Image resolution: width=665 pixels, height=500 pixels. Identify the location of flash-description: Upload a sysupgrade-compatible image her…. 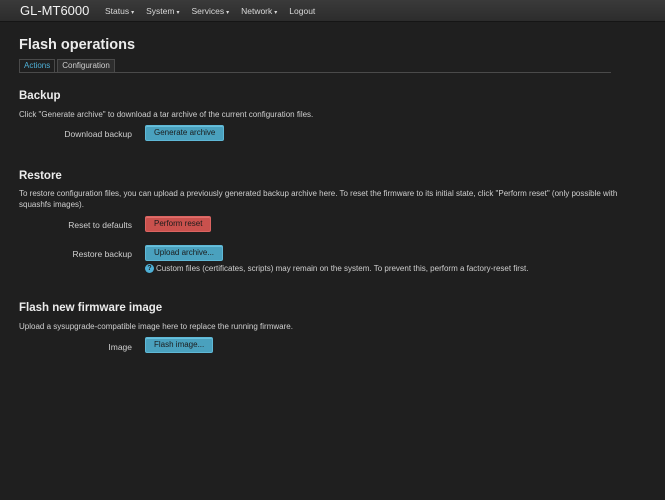
(156, 326).